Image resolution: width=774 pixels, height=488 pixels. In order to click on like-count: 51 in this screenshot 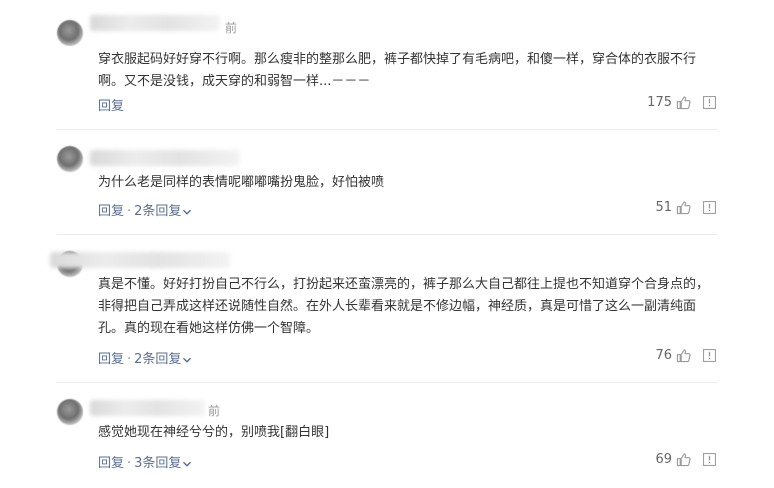, I will do `click(663, 207)`.